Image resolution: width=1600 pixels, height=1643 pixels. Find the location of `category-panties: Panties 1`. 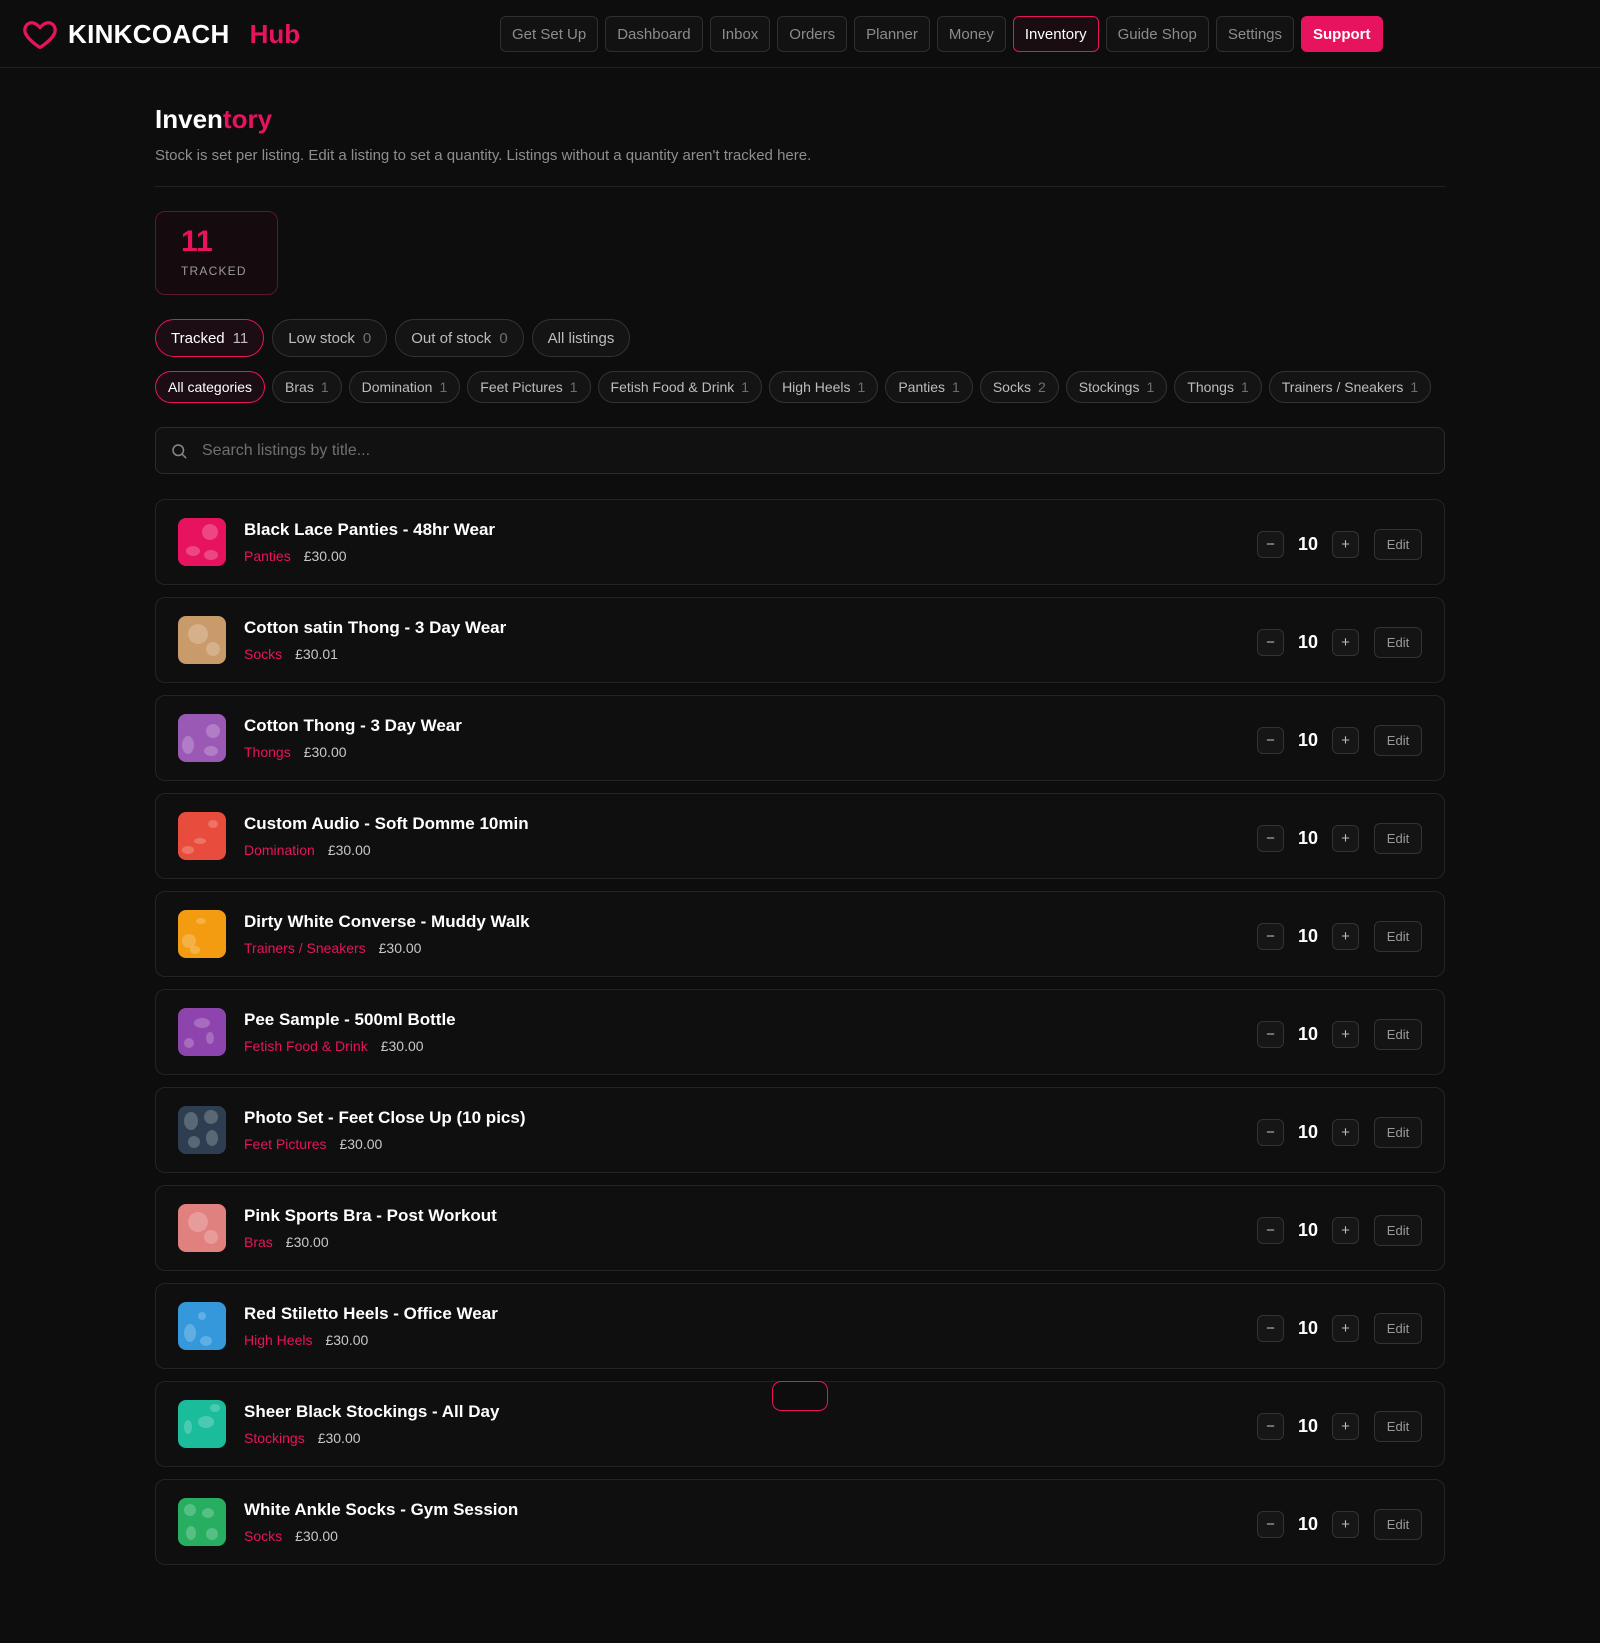

category-panties: Panties 1 is located at coordinates (929, 387).